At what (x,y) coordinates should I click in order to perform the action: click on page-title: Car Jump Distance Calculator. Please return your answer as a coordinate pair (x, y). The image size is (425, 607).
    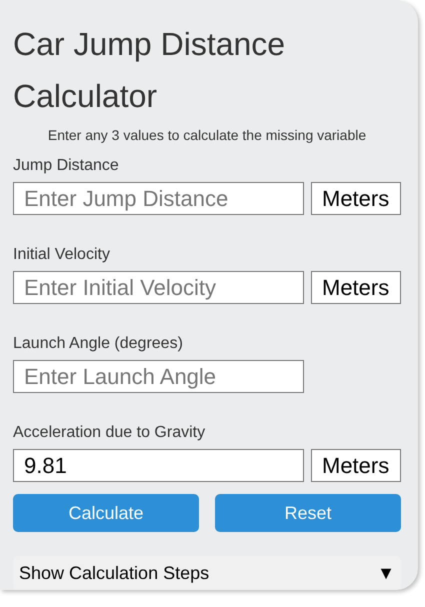
    Looking at the image, I should click on (149, 70).